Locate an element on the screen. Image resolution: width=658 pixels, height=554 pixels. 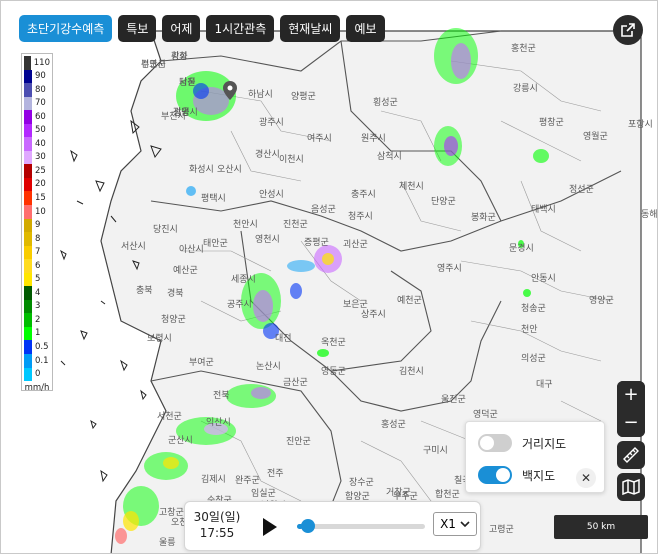
legend-row: 50 is located at coordinates (37, 130).